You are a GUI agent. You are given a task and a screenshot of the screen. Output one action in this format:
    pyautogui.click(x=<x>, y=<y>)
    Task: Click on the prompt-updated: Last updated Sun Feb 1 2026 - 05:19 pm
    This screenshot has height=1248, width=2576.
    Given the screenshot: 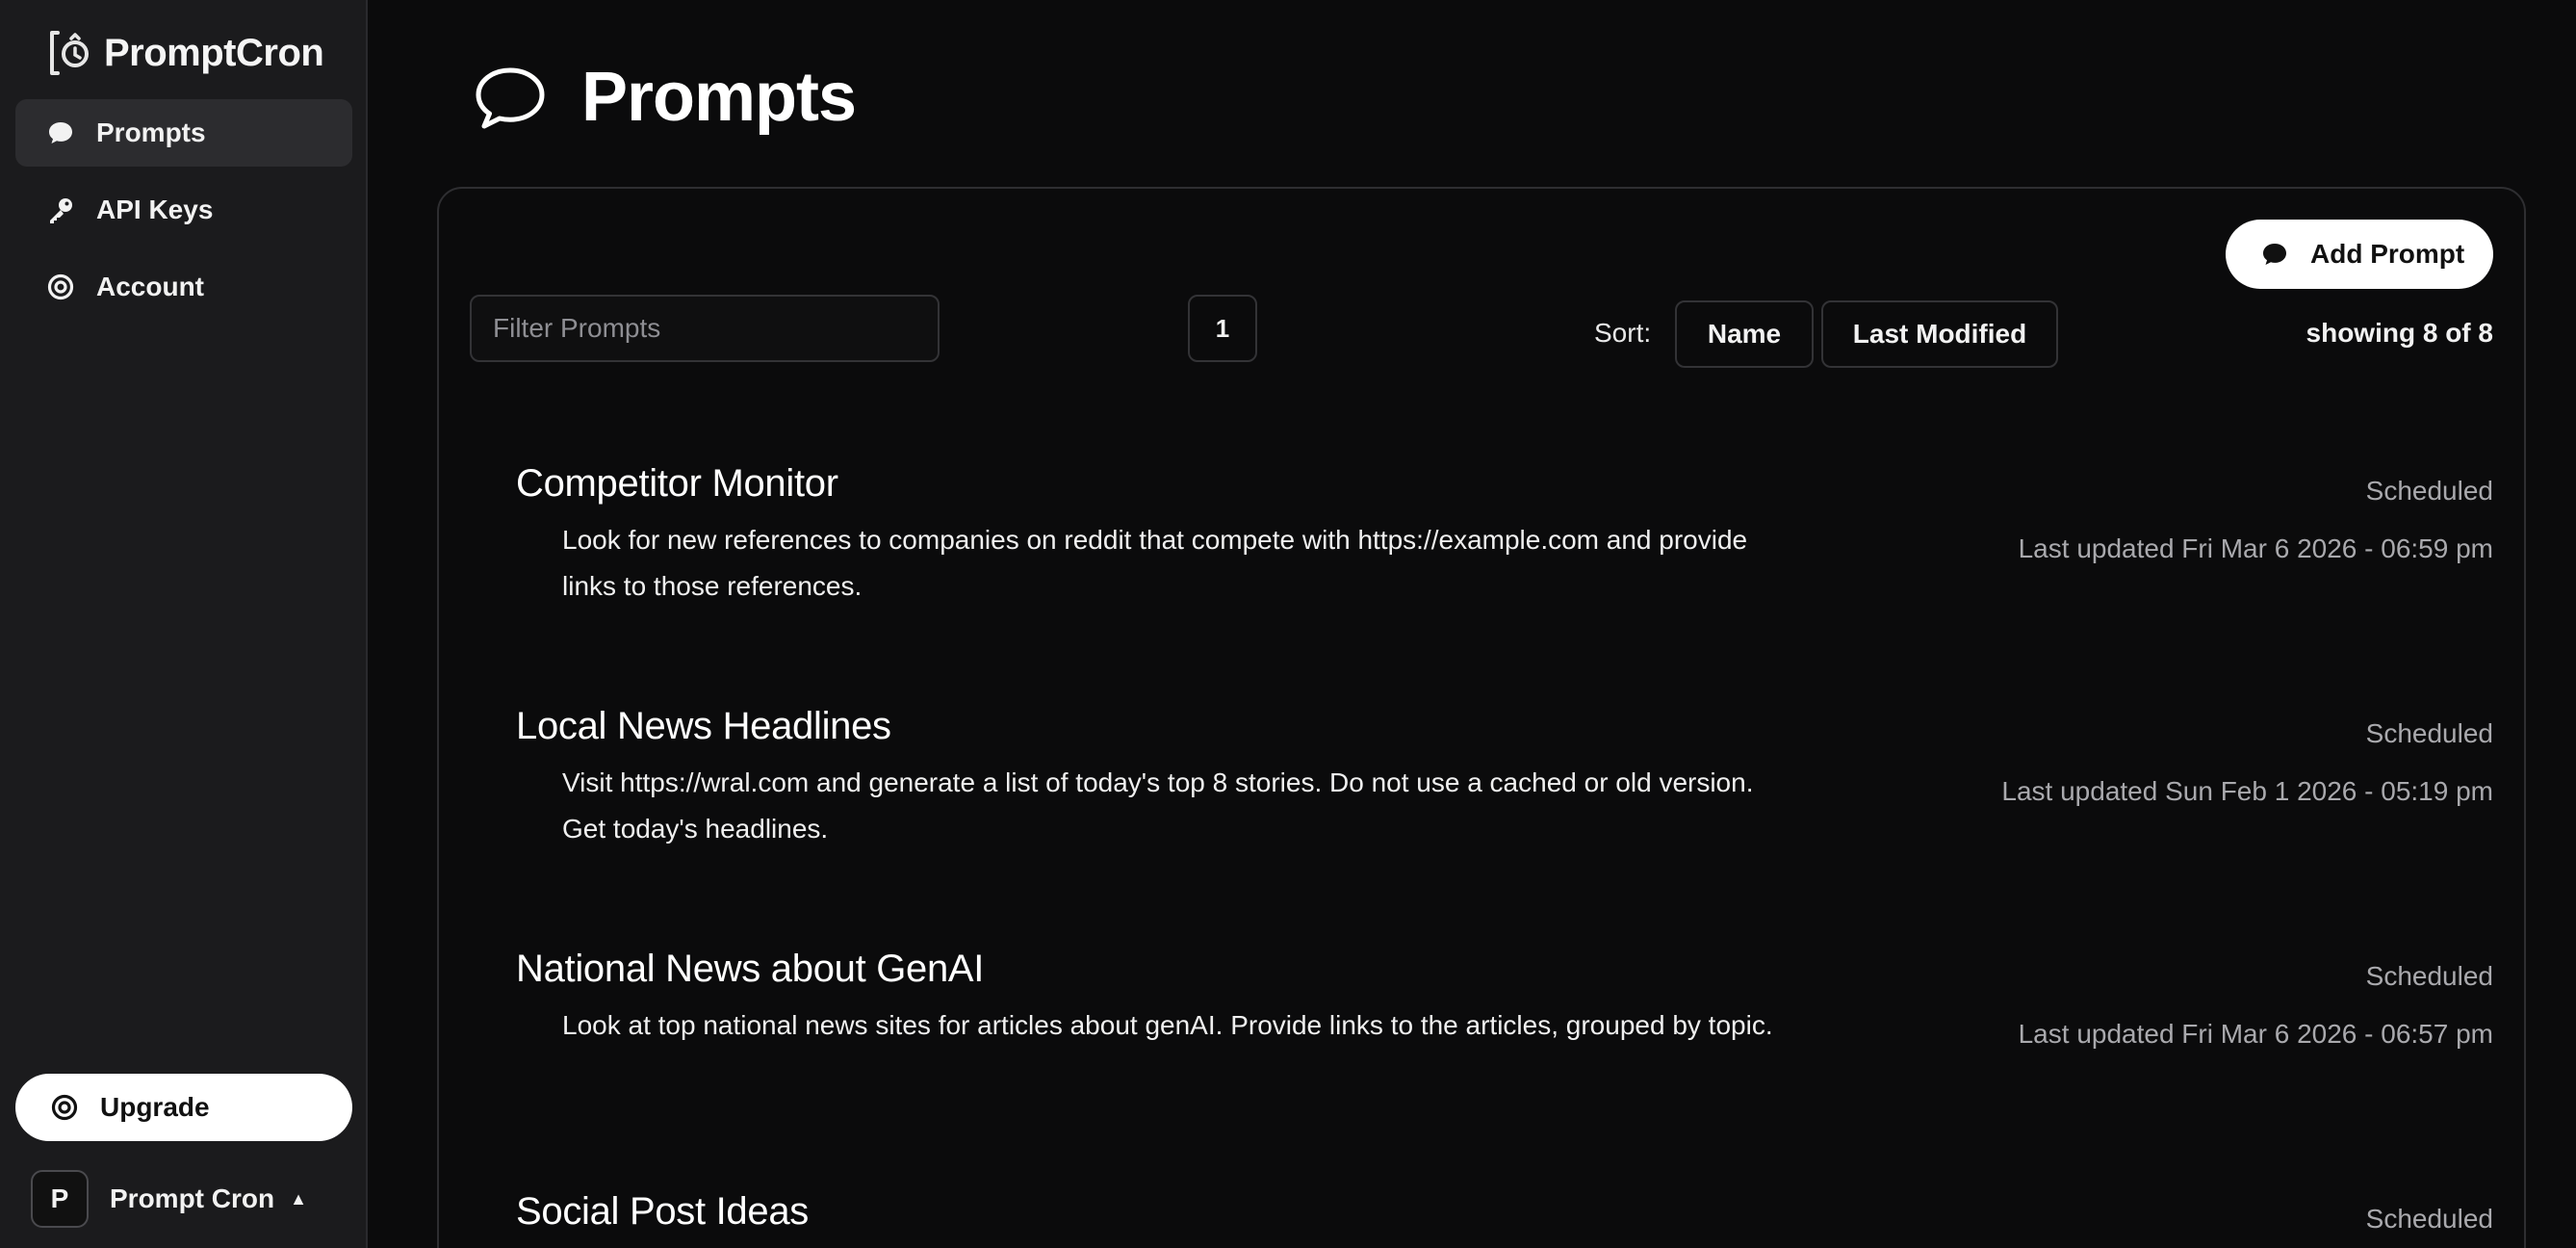 What is the action you would take?
    pyautogui.click(x=2247, y=791)
    